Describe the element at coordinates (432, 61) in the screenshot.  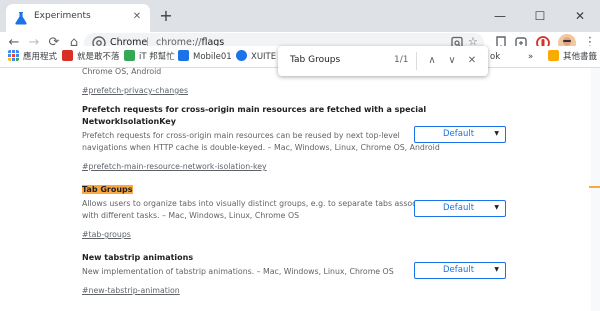
I see `find-previous-button: ∧` at that location.